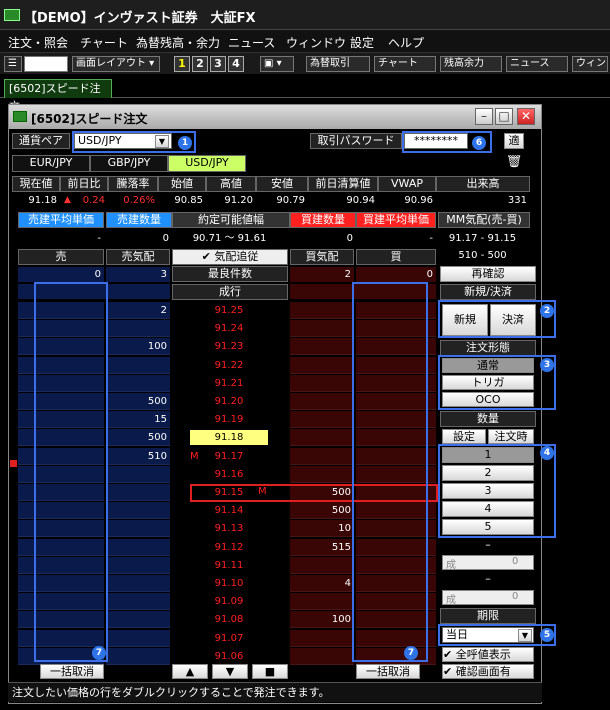 Image resolution: width=610 pixels, height=710 pixels. What do you see at coordinates (230, 292) in the screenshot?
I see `market-order-label: 成行` at bounding box center [230, 292].